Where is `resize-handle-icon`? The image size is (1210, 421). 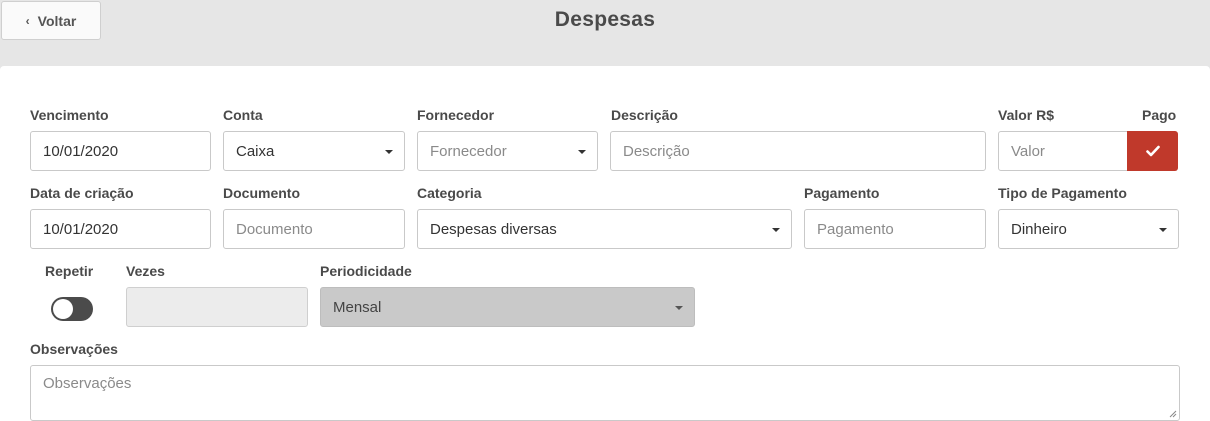
resize-handle-icon is located at coordinates (1173, 414).